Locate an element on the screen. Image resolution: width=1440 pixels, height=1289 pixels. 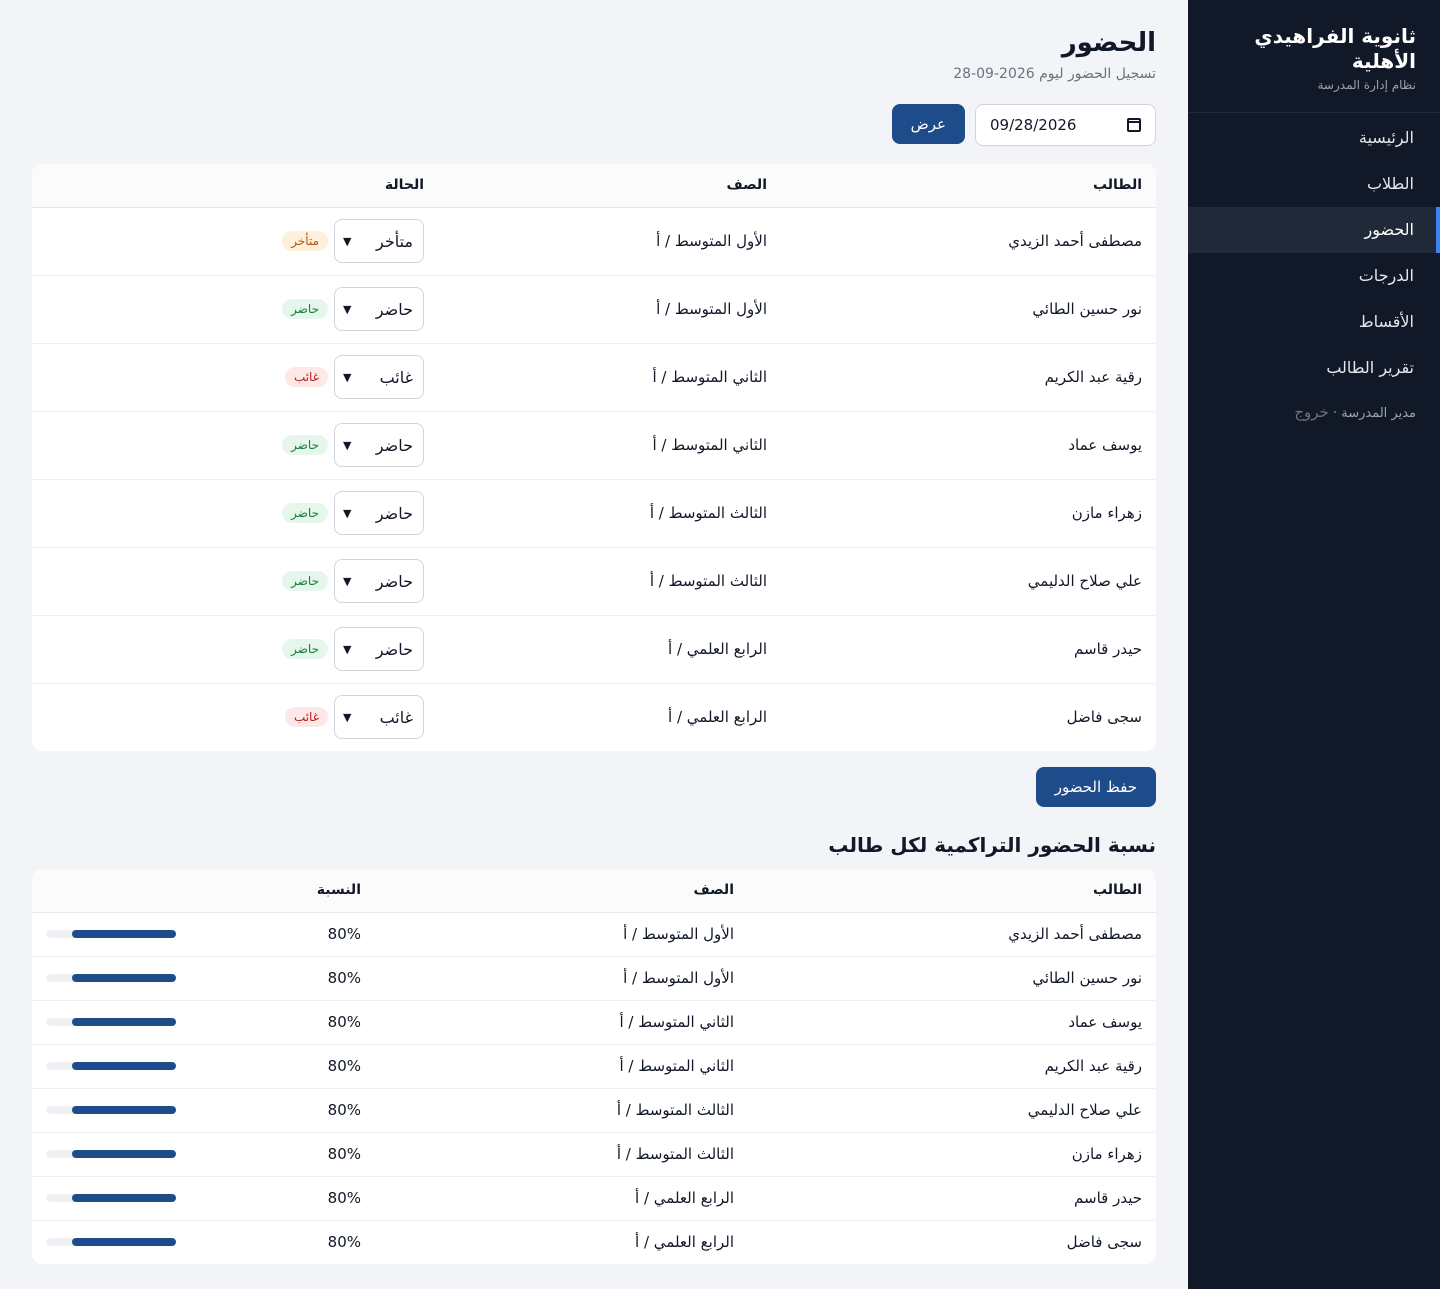
page-title: الحضور is located at coordinates (1108, 43).